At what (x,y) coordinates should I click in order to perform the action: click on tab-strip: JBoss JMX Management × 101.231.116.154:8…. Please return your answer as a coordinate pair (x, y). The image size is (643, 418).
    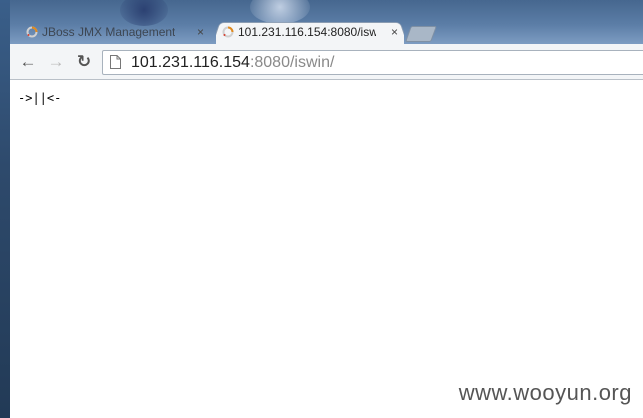
    Looking at the image, I should click on (326, 22).